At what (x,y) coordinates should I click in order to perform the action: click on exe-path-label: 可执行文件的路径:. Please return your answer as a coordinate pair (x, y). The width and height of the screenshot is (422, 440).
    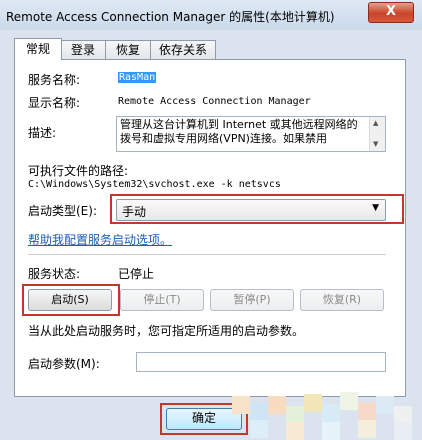
    Looking at the image, I should click on (78, 171).